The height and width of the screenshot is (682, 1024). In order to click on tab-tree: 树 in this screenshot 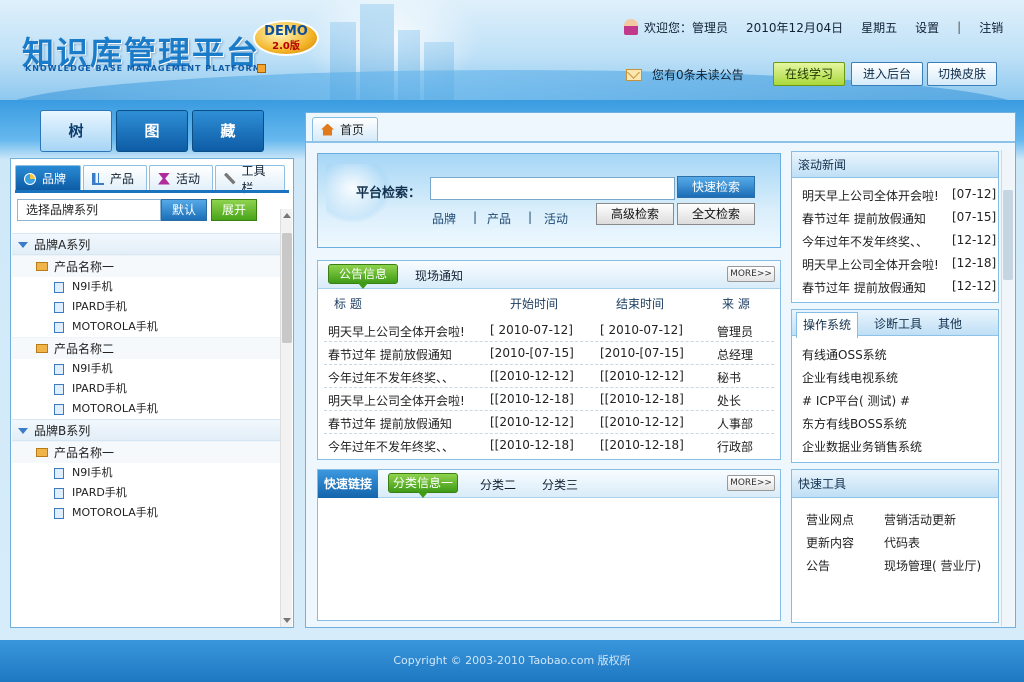, I will do `click(76, 131)`.